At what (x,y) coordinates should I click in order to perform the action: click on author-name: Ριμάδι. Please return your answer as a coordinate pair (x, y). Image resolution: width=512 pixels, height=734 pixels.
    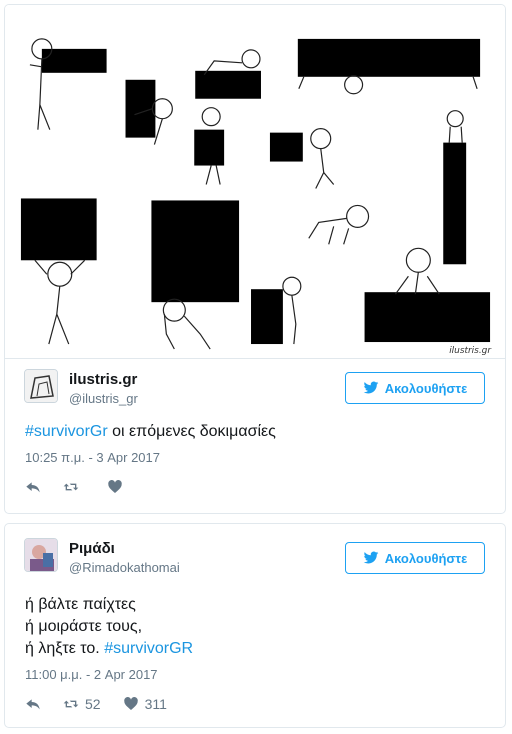
    Looking at the image, I should click on (92, 548).